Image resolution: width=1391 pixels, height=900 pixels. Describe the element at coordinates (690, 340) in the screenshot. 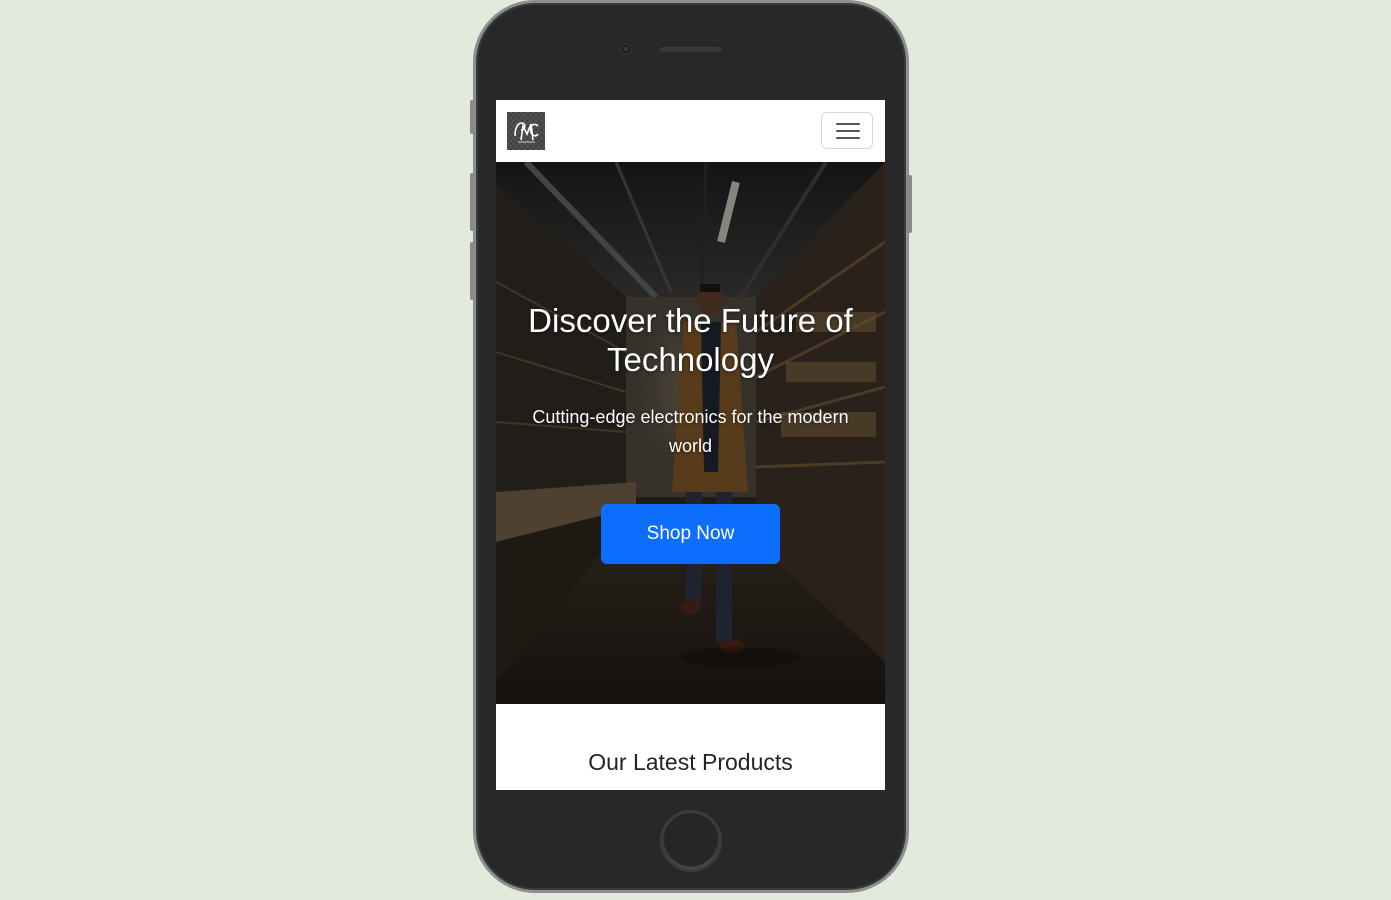

I see `hero-title: Discover the Future of Technology` at that location.